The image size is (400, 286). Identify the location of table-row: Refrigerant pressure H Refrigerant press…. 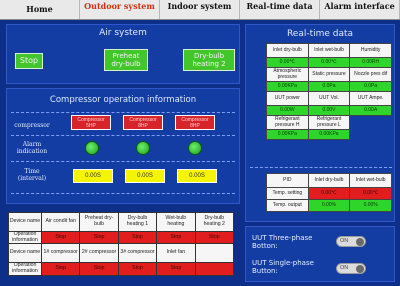
(329, 122).